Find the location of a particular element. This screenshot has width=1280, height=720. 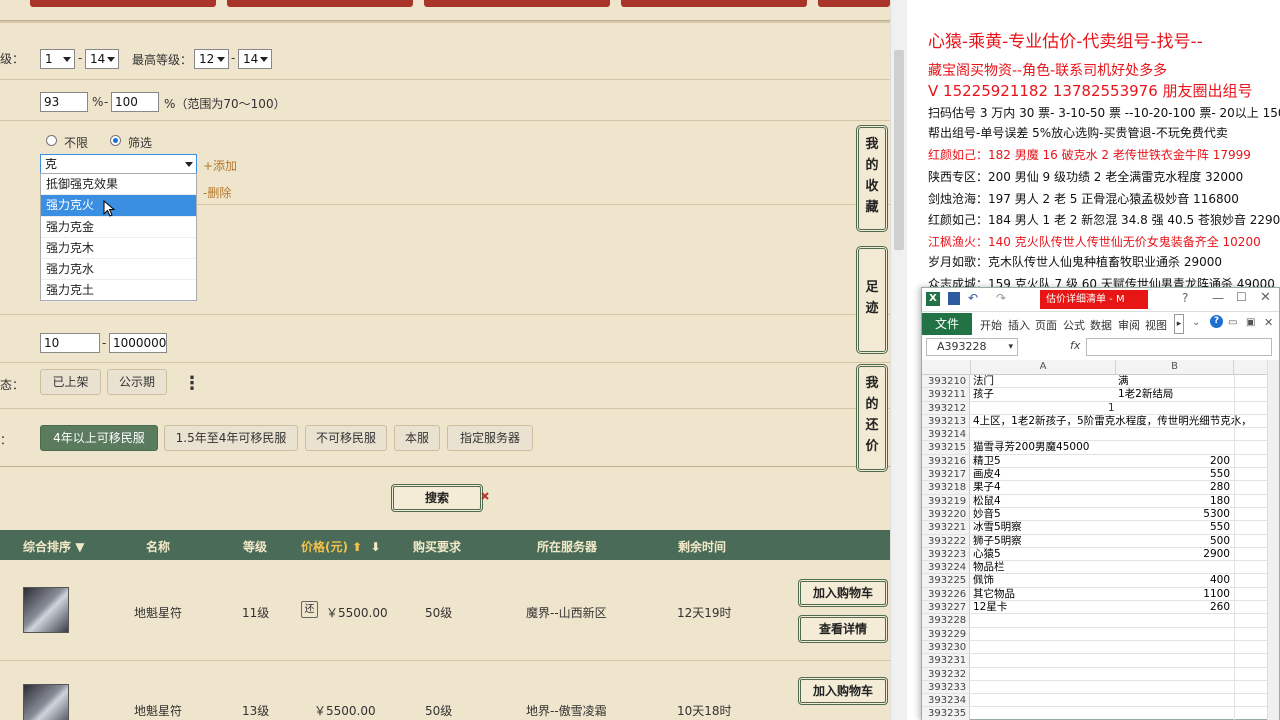

min-level-to-select: 14 is located at coordinates (102, 59).